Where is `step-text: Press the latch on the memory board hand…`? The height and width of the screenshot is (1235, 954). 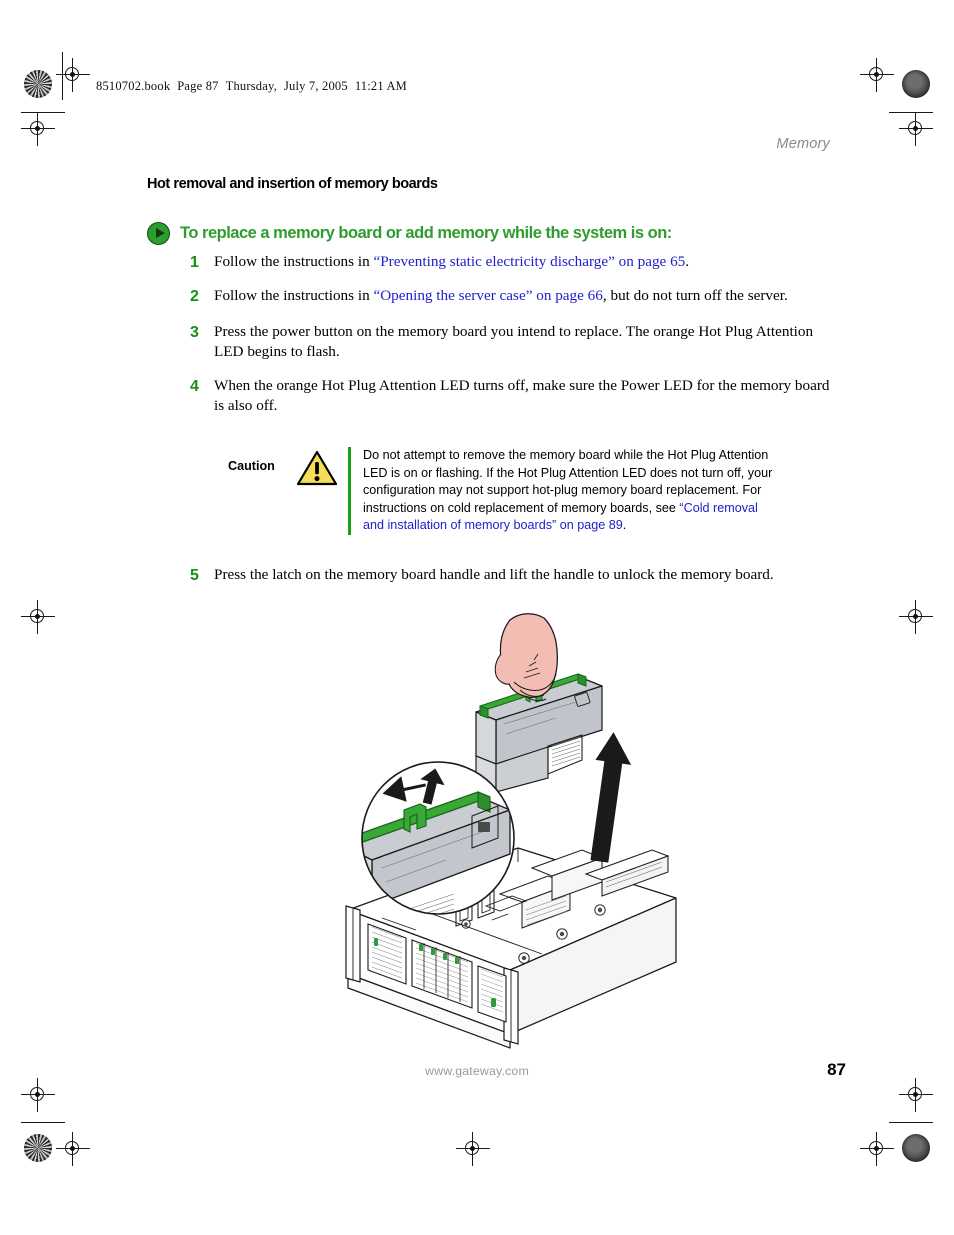 step-text: Press the latch on the memory board hand… is located at coordinates (494, 574).